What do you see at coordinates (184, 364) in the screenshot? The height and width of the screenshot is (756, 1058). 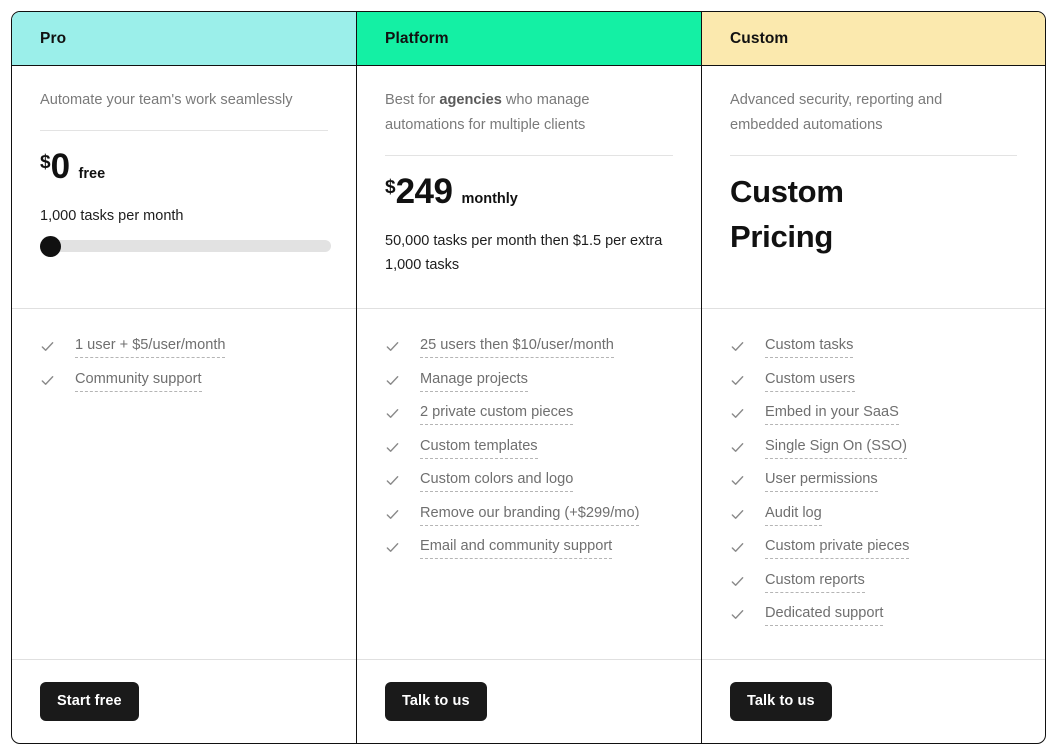 I see `feature-list-pro: 1 user + $5/user/month Community support` at bounding box center [184, 364].